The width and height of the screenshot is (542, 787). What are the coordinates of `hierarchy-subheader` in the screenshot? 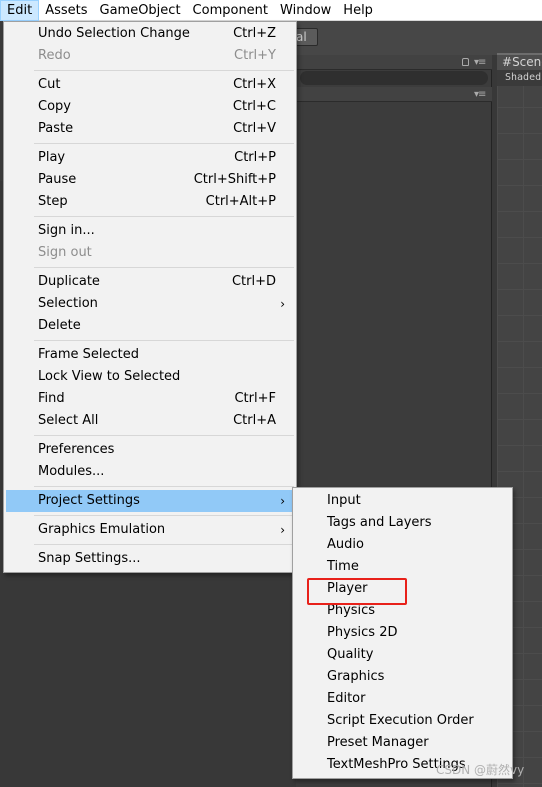 It's located at (394, 94).